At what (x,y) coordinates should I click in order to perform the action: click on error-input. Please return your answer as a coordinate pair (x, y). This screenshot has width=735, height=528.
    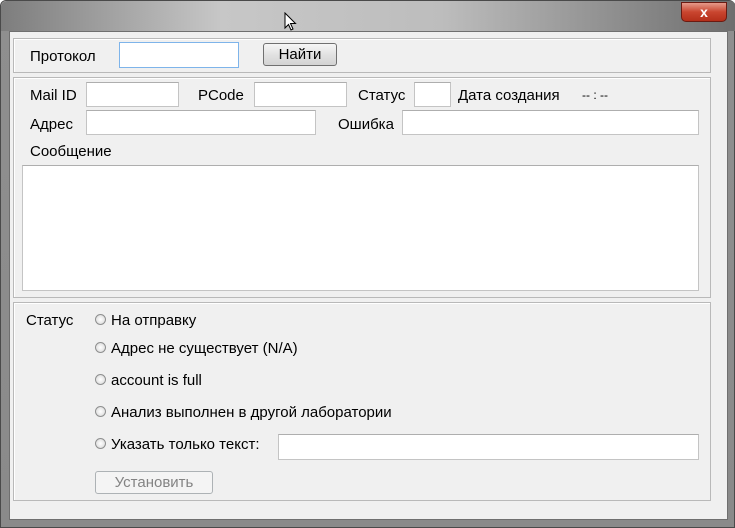
    Looking at the image, I should click on (550, 122).